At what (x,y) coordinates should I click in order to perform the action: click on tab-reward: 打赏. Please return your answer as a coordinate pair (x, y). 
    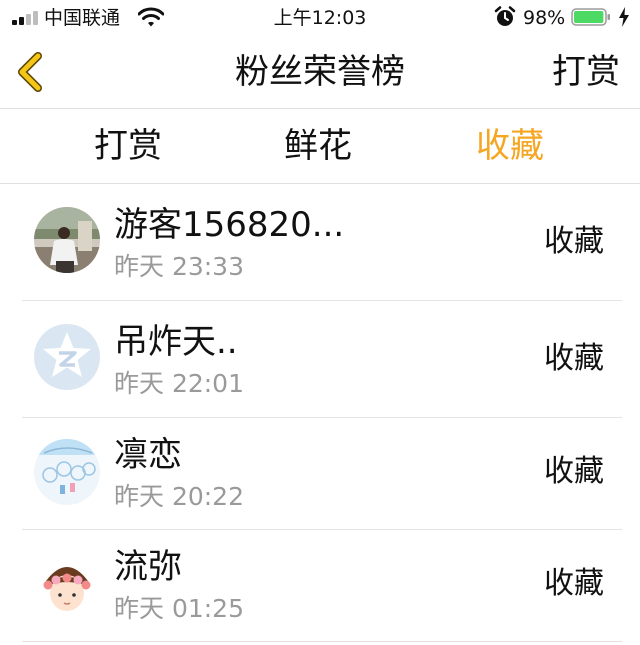
    Looking at the image, I should click on (128, 146).